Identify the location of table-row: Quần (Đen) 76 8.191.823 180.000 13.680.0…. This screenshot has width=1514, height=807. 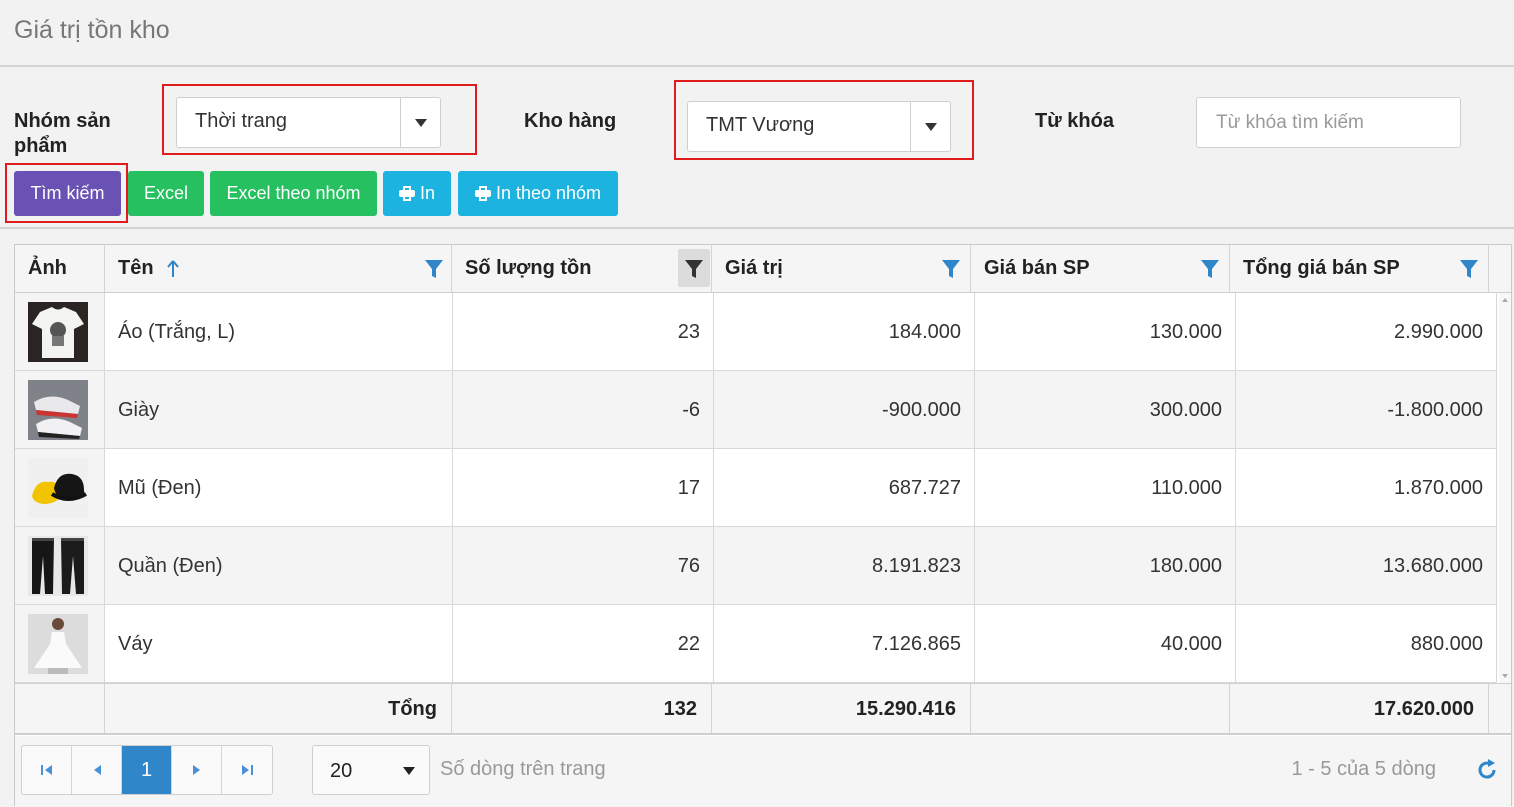
(756, 566).